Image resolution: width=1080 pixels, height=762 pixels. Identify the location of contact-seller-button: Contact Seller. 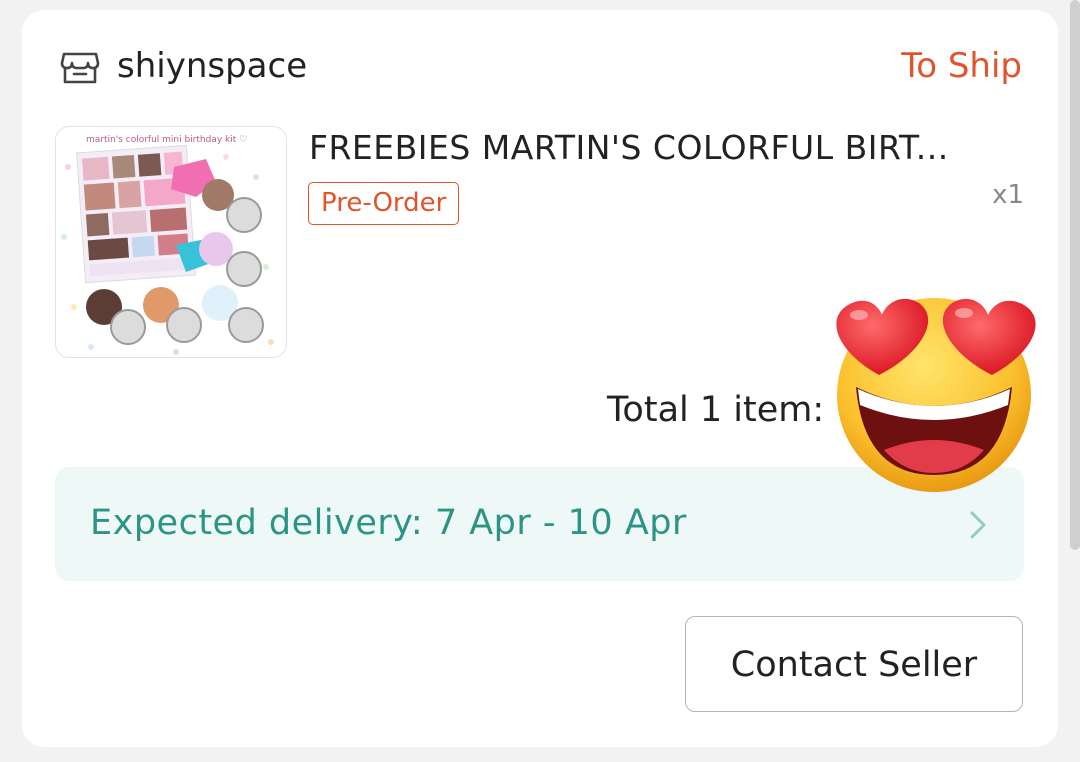
(854, 664).